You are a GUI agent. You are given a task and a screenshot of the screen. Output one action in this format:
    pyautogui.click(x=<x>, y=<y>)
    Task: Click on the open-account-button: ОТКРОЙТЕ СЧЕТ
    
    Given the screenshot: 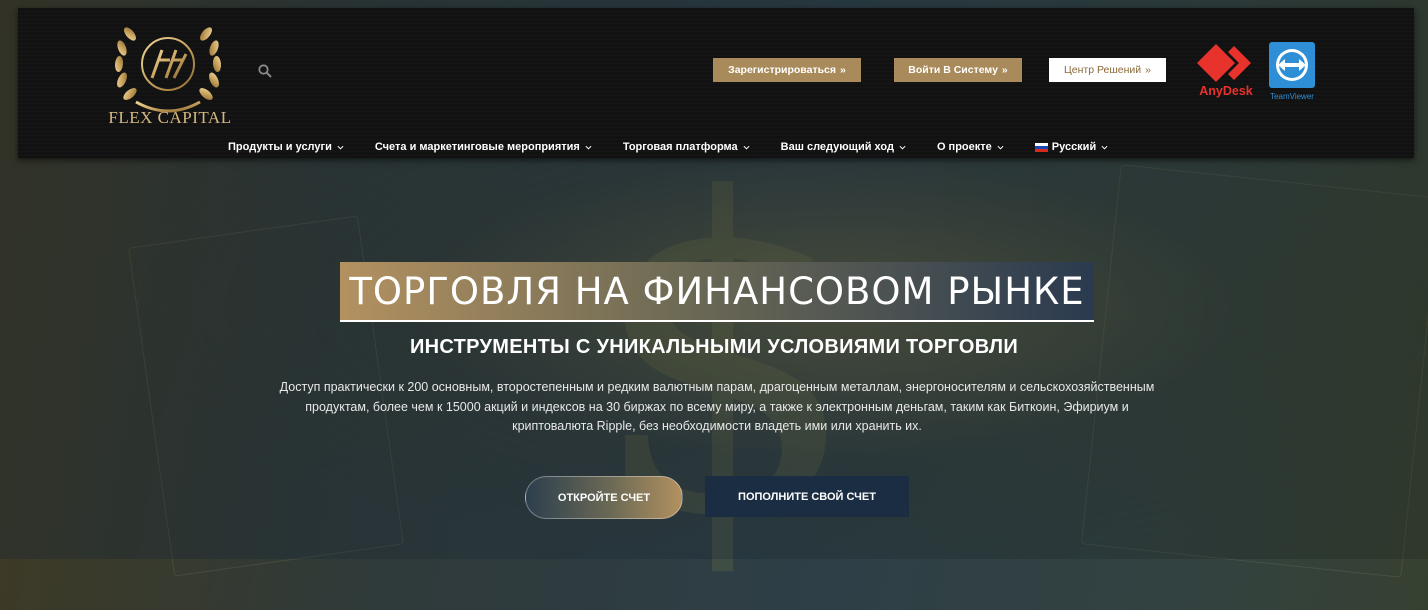 What is the action you would take?
    pyautogui.click(x=604, y=497)
    